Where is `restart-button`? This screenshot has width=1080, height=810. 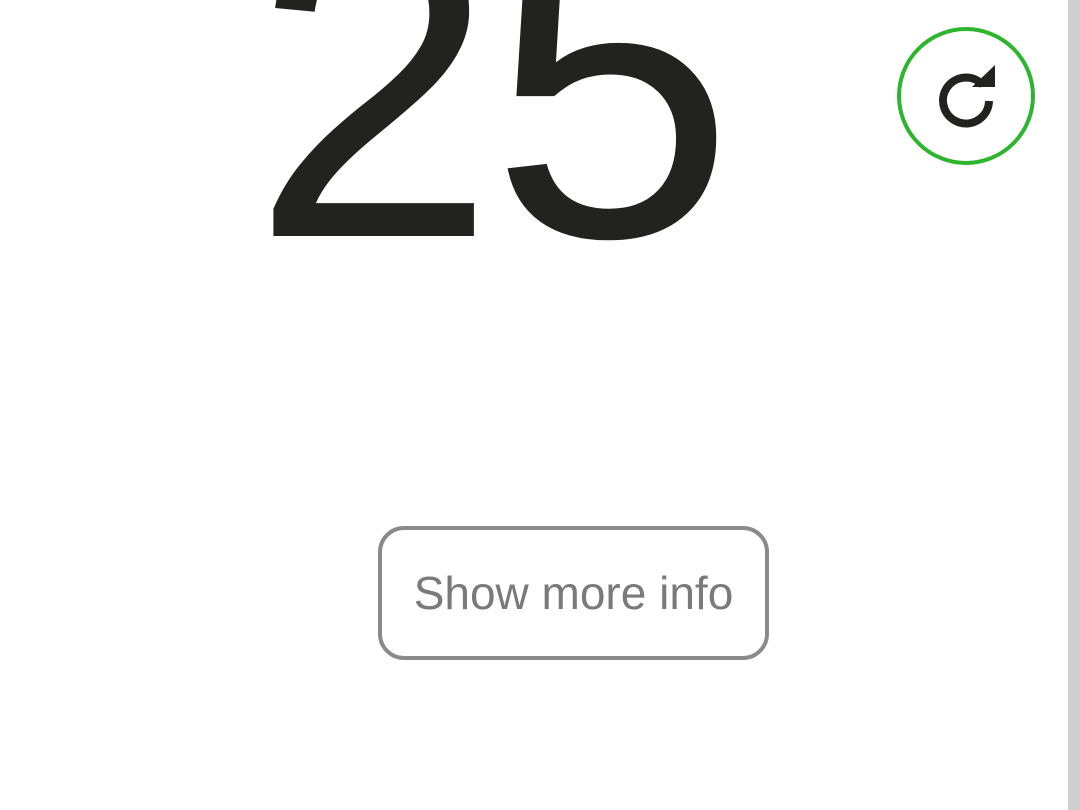 restart-button is located at coordinates (966, 96).